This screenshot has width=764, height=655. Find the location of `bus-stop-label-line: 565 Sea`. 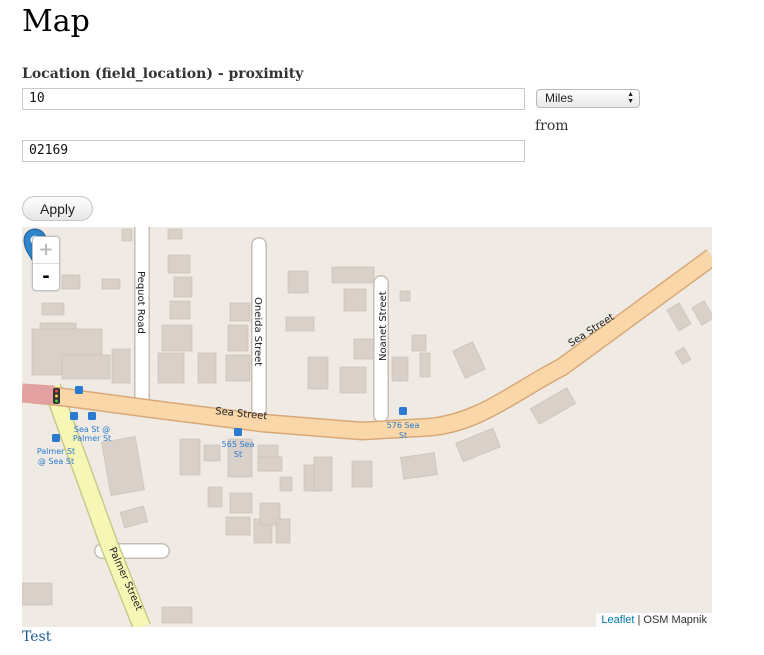

bus-stop-label-line: 565 Sea is located at coordinates (238, 444).